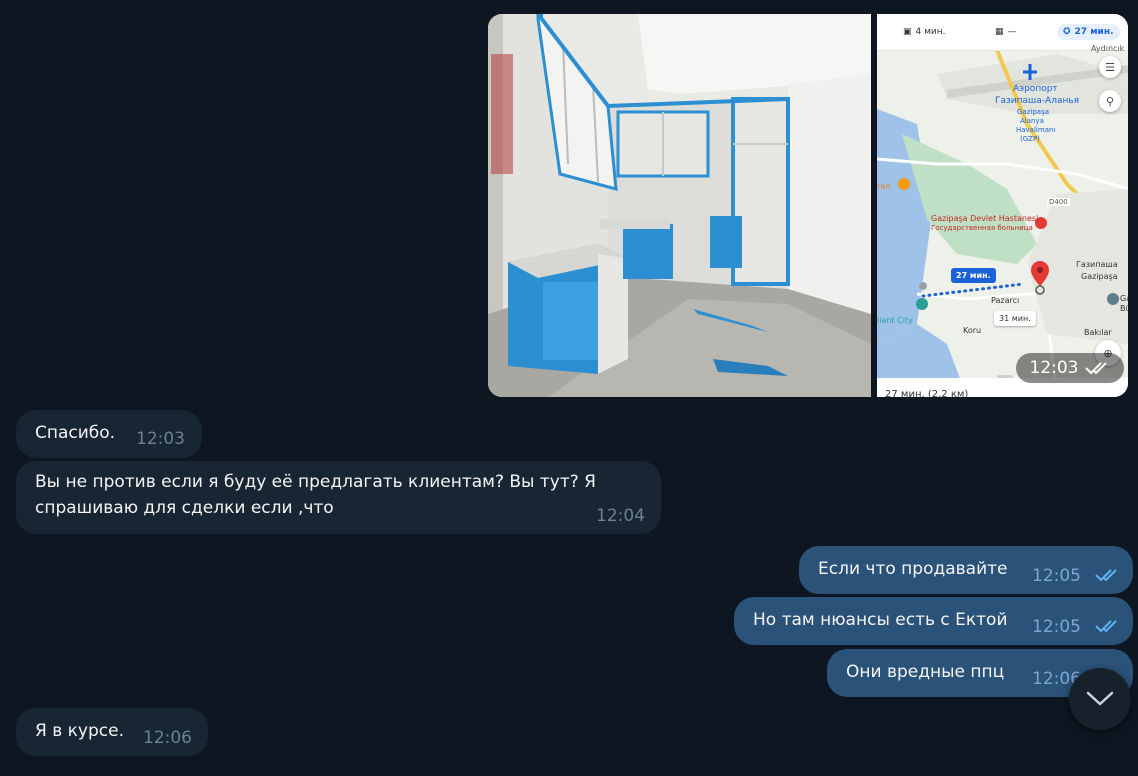 Image resolution: width=1138 pixels, height=776 pixels. I want to click on album-timestamp: 12:03, so click(1070, 368).